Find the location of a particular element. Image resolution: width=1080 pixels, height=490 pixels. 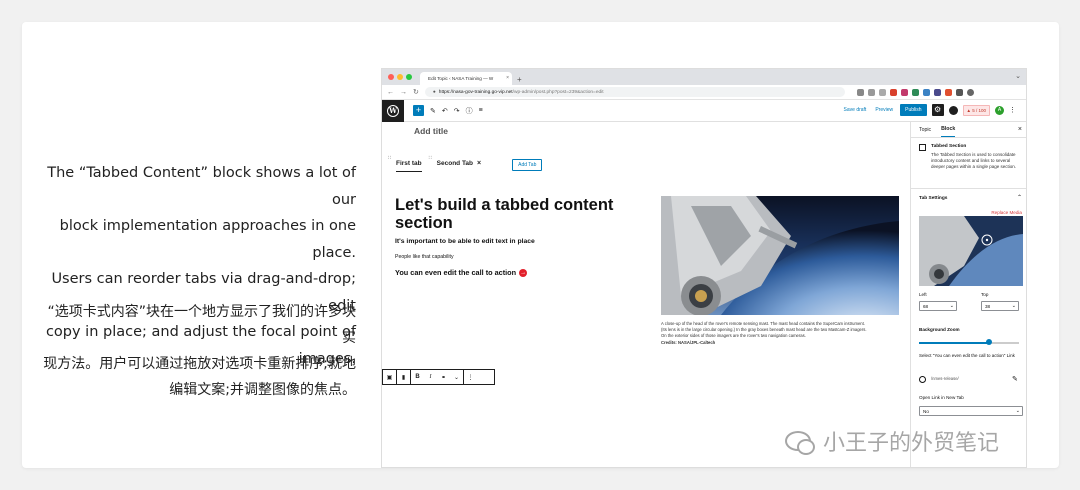

maximize-window-icon is located at coordinates (409, 77).